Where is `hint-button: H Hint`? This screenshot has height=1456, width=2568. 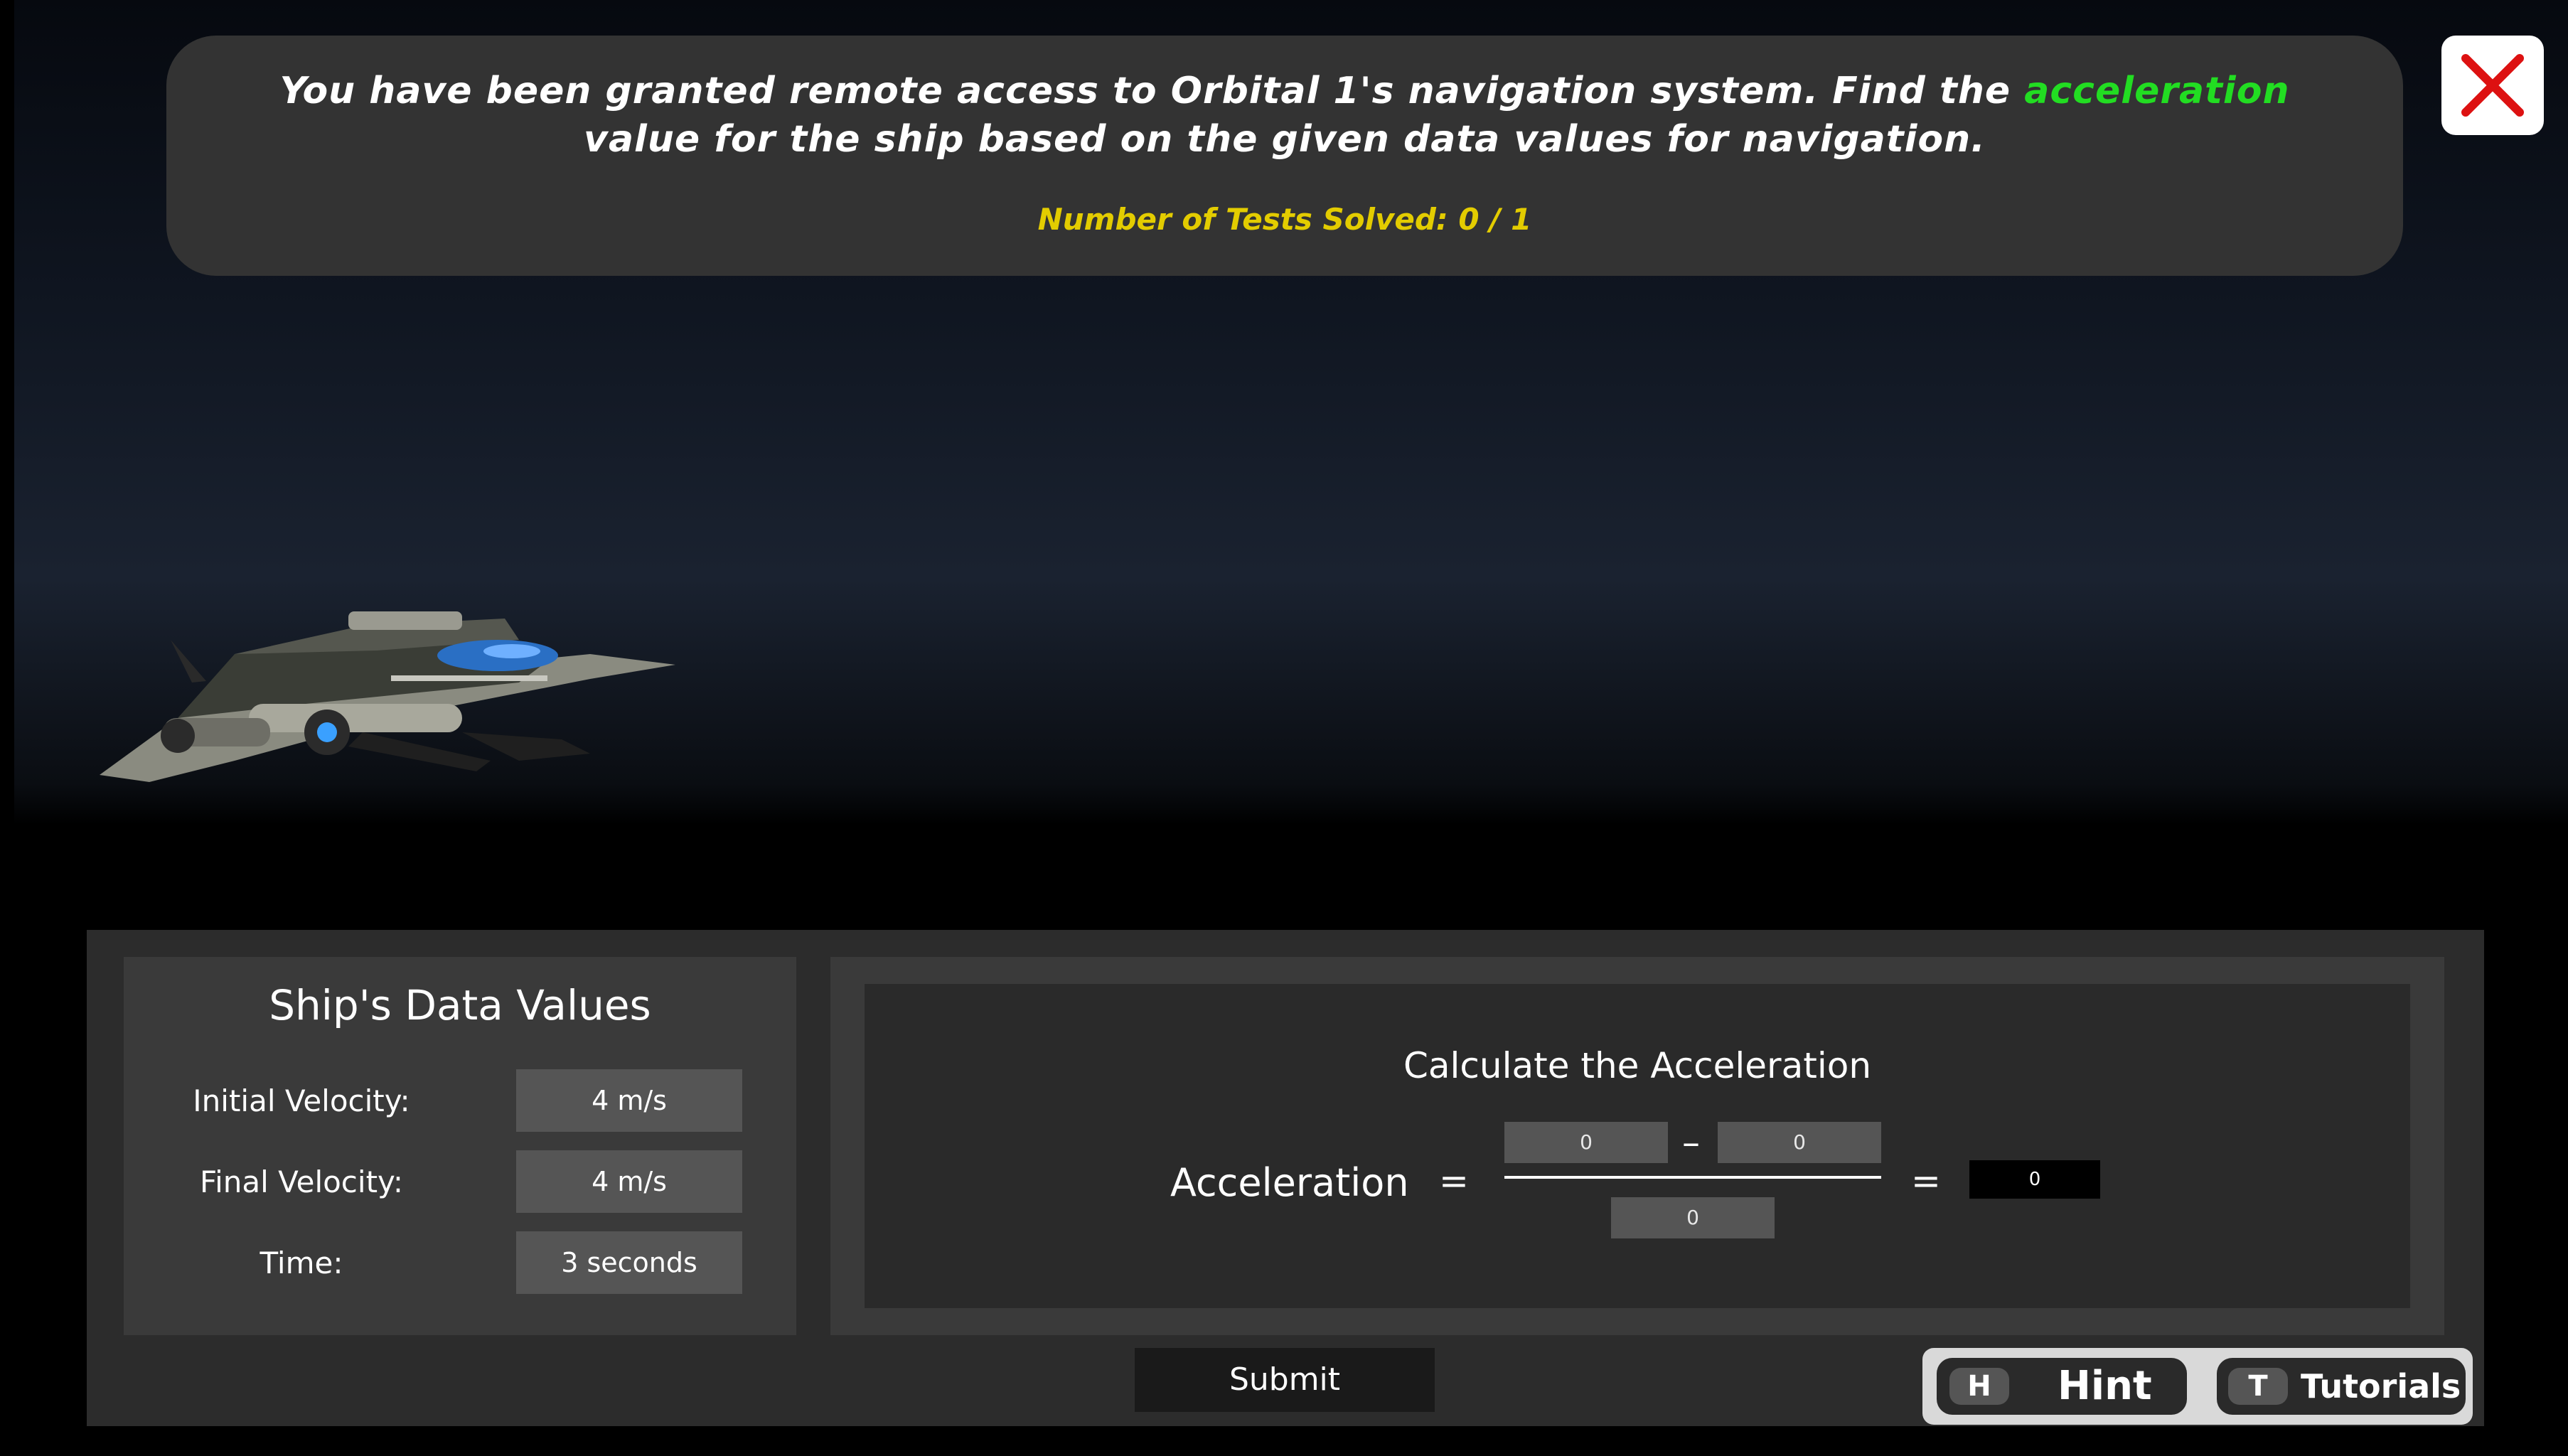 hint-button: H Hint is located at coordinates (2062, 1386).